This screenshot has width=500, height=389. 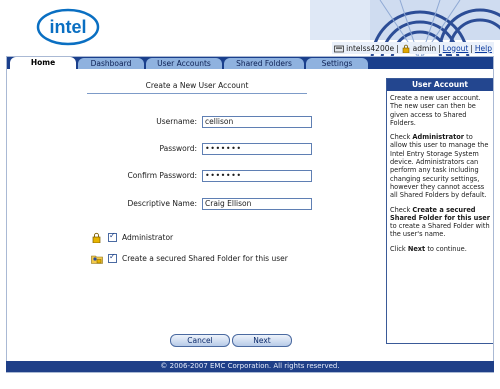 I want to click on folder-user-icon, so click(x=97, y=259).